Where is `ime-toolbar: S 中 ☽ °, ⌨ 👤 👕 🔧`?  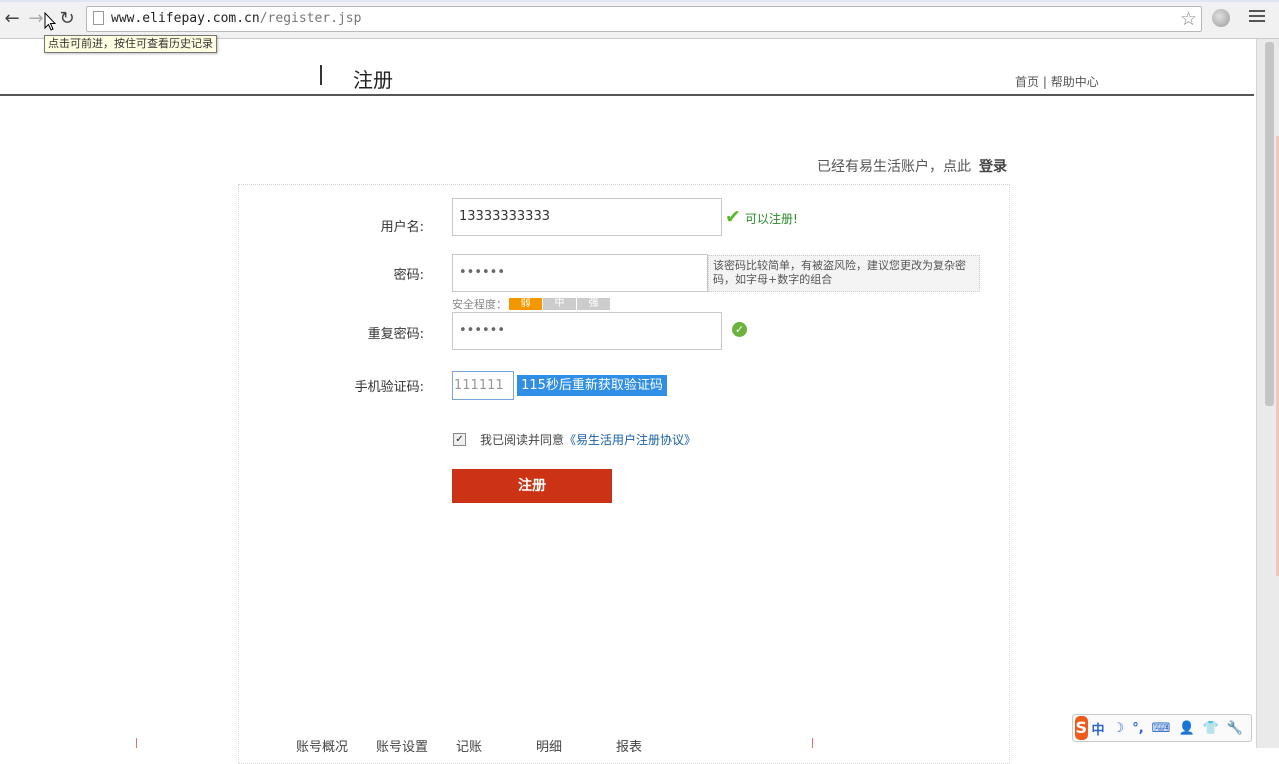
ime-toolbar: S 中 ☽ °, ⌨ 👤 👕 🔧 is located at coordinates (1162, 728).